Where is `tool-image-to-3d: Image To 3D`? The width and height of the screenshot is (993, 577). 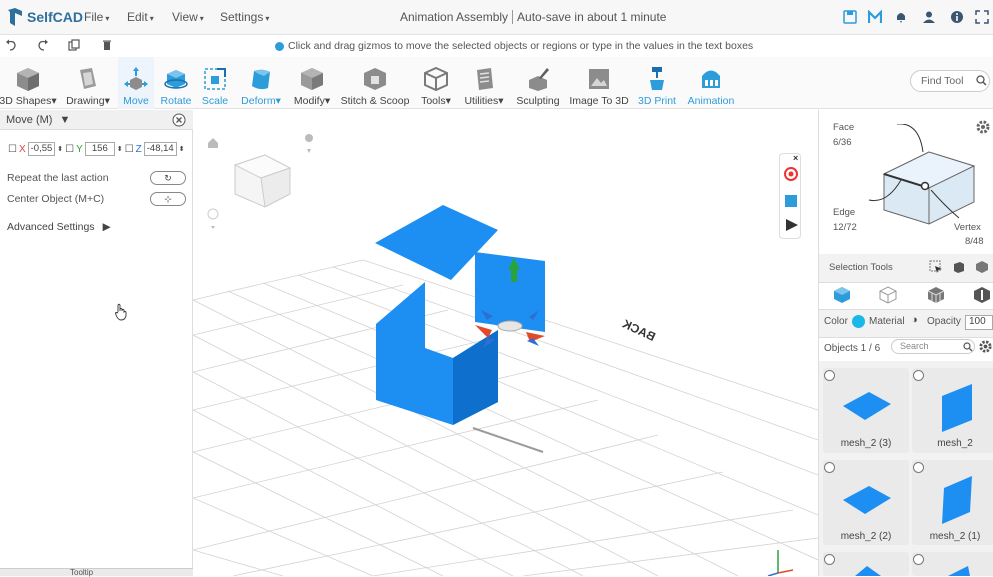
tool-image-to-3d: Image To 3D is located at coordinates (599, 83).